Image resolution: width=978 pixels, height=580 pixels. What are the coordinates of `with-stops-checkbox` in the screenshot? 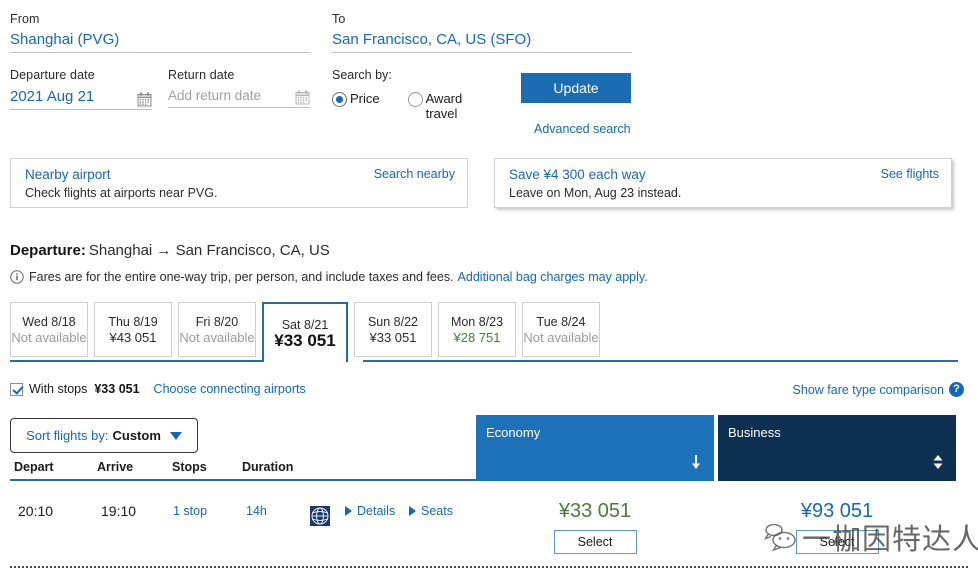 It's located at (16, 389).